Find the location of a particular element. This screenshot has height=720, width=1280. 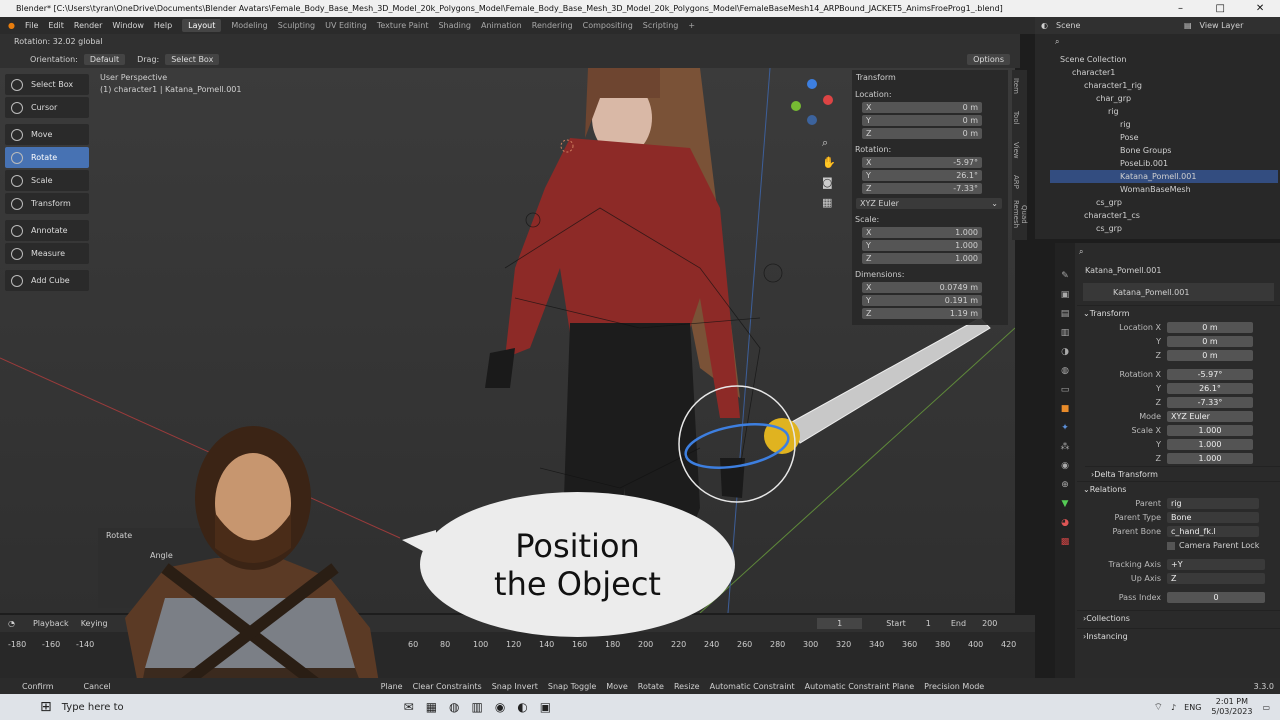

tab-animation: Animation is located at coordinates (501, 25).